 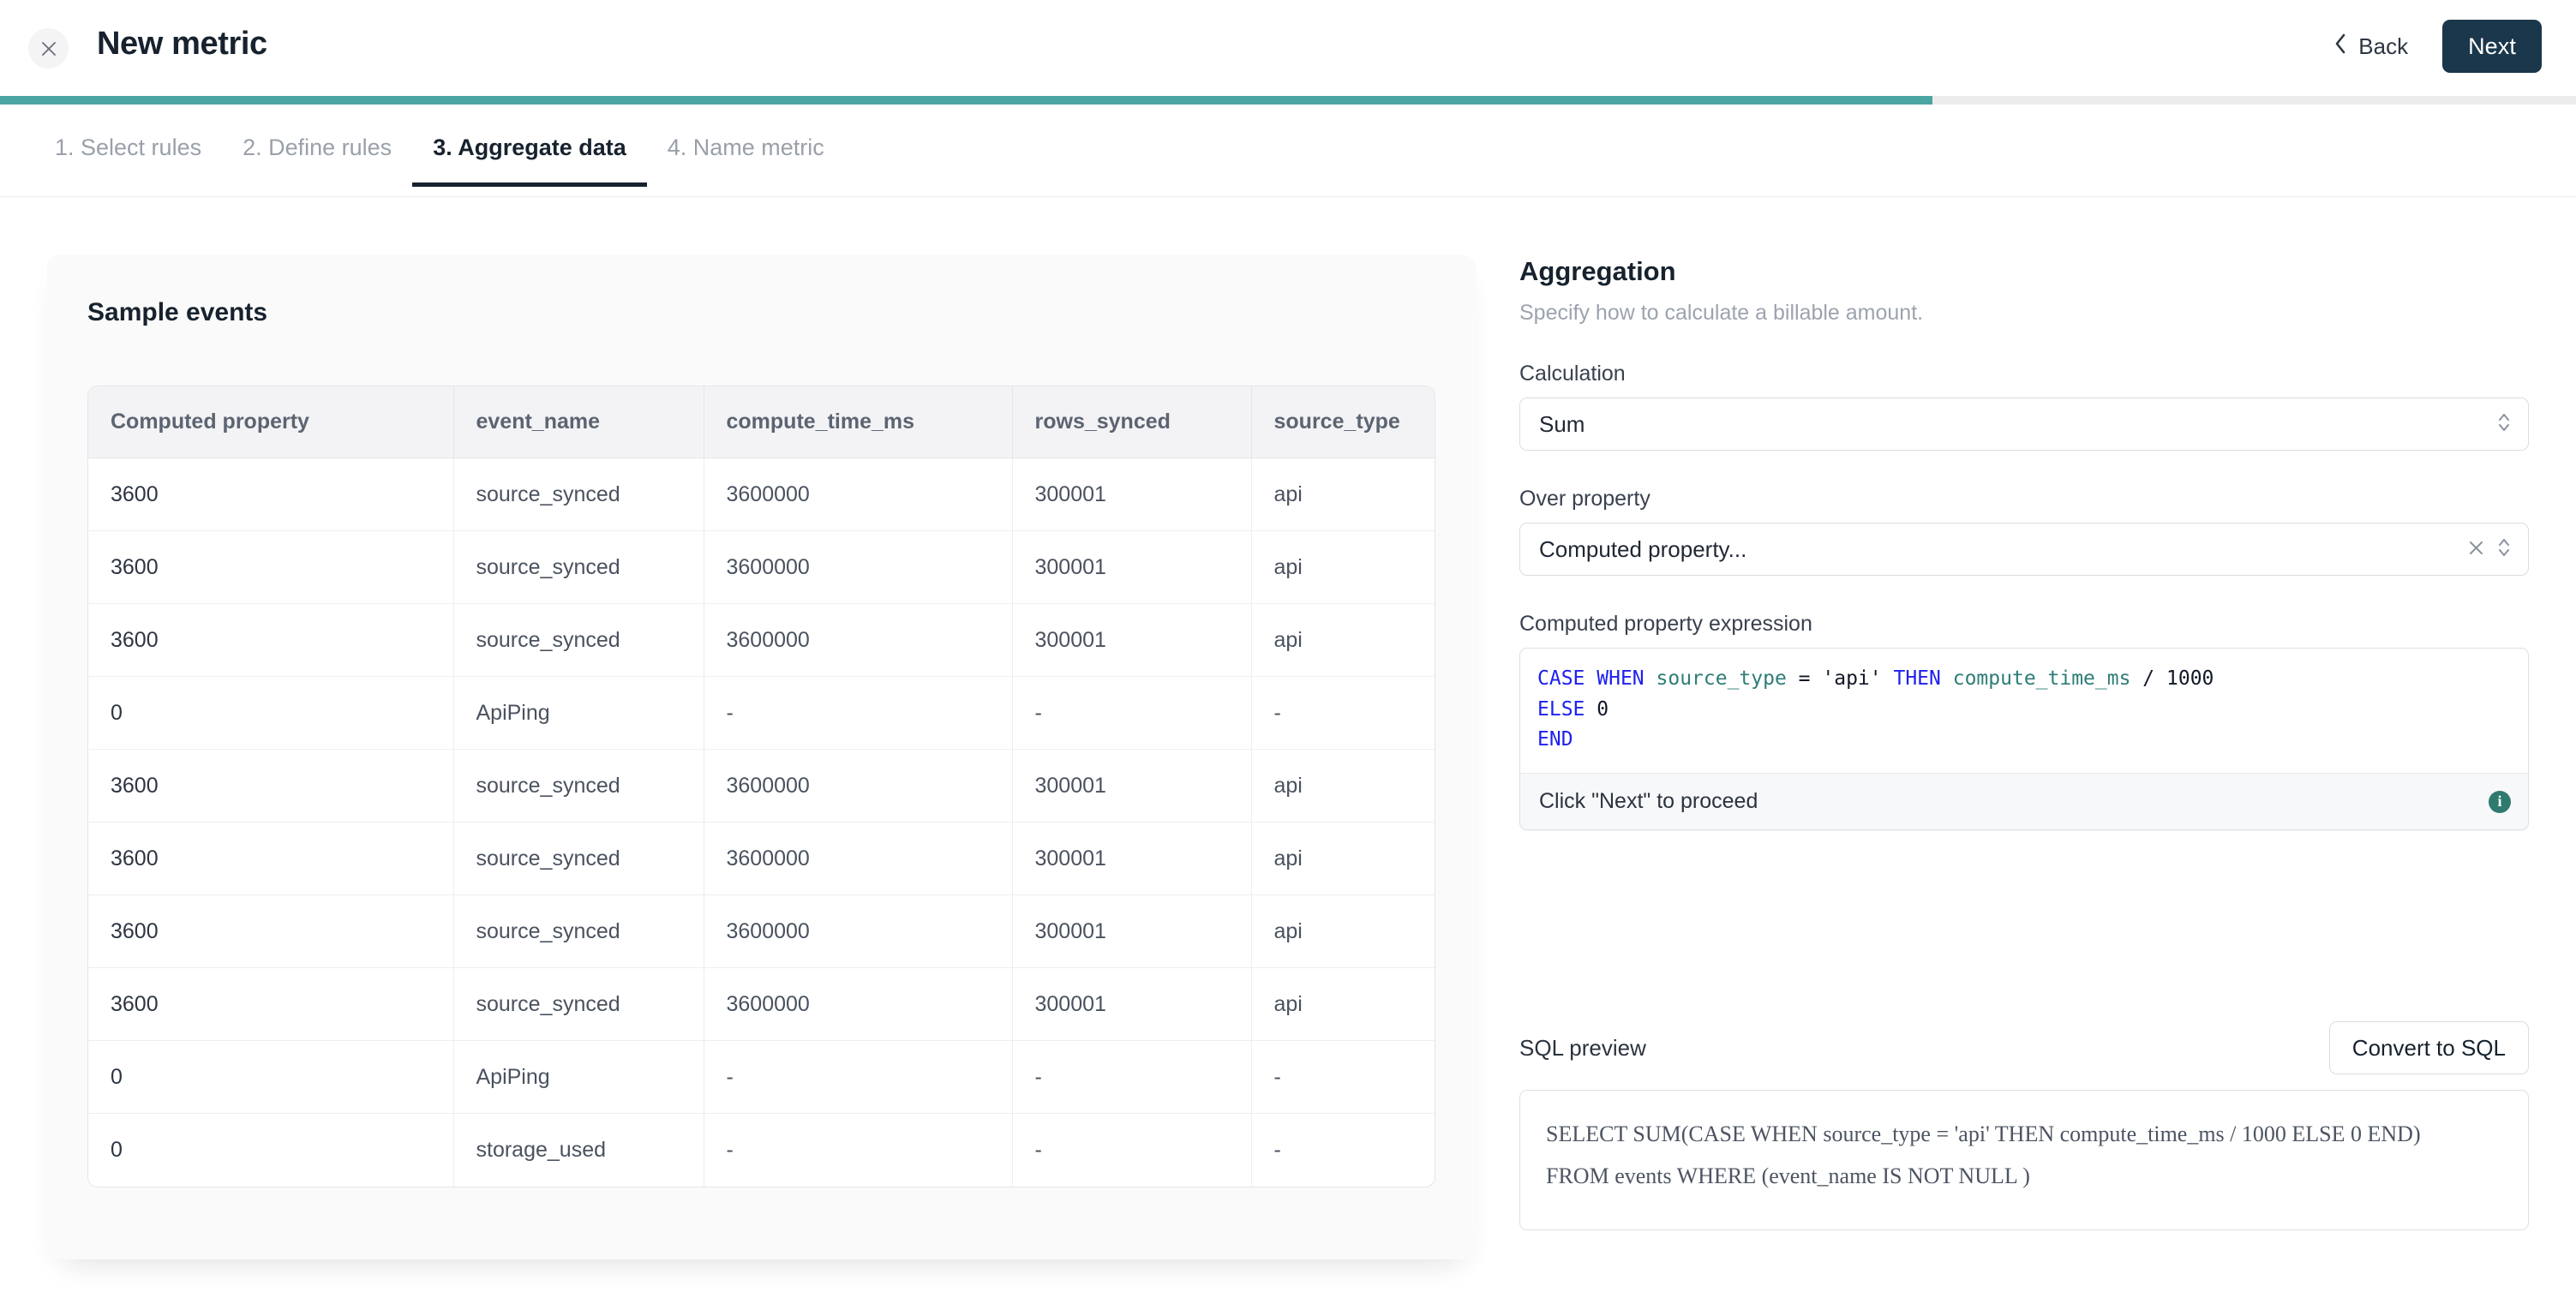 I want to click on code-token: ELSE, so click(x=1561, y=709).